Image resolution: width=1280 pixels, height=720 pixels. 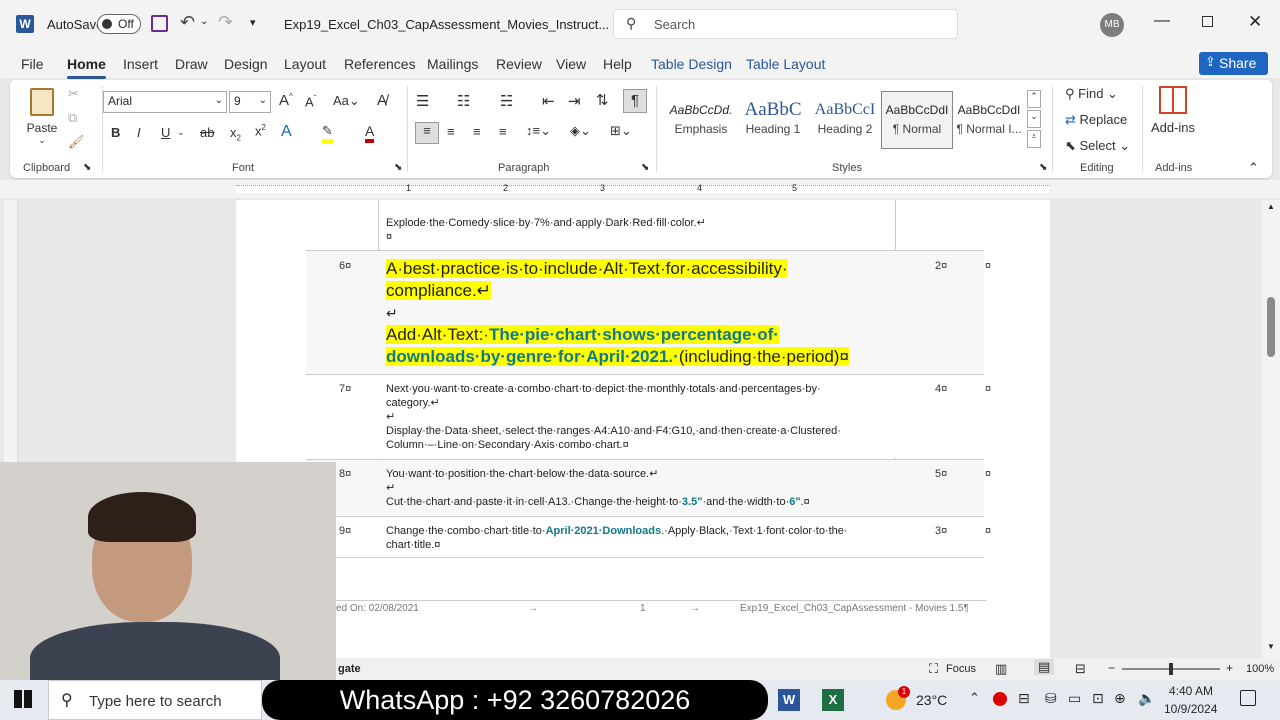 What do you see at coordinates (1253, 168) in the screenshot?
I see `collapse-ribbon-icon: ⌃` at bounding box center [1253, 168].